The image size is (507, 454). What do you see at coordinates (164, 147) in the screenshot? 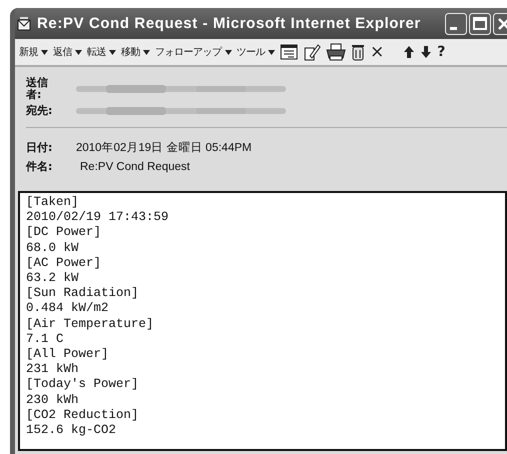
I see `field-value: 2010年02月19日 金曜日 05:44PM` at bounding box center [164, 147].